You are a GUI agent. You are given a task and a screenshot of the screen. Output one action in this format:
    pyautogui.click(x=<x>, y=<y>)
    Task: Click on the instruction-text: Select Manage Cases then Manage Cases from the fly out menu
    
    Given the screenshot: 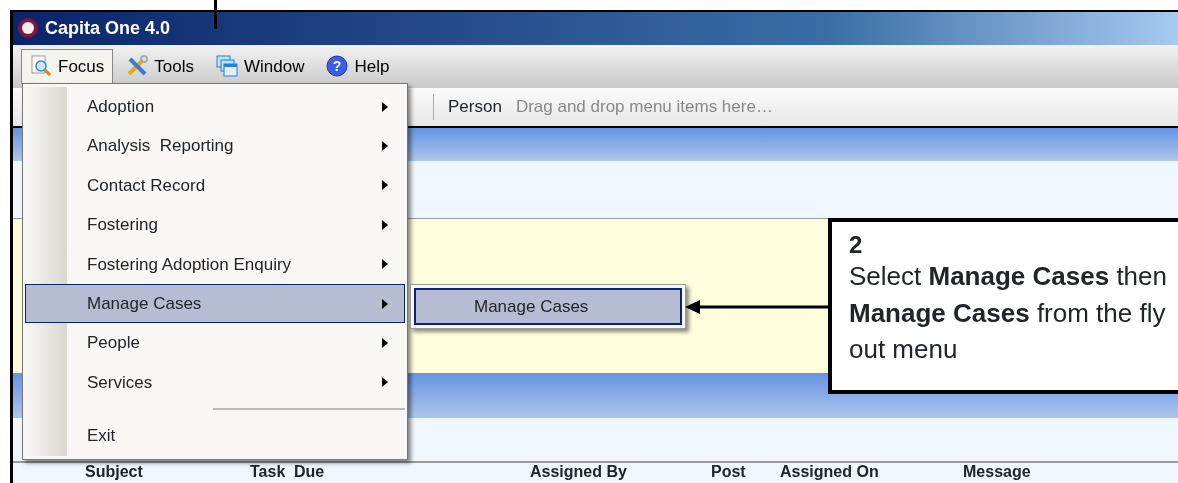 What is the action you would take?
    pyautogui.click(x=1008, y=313)
    